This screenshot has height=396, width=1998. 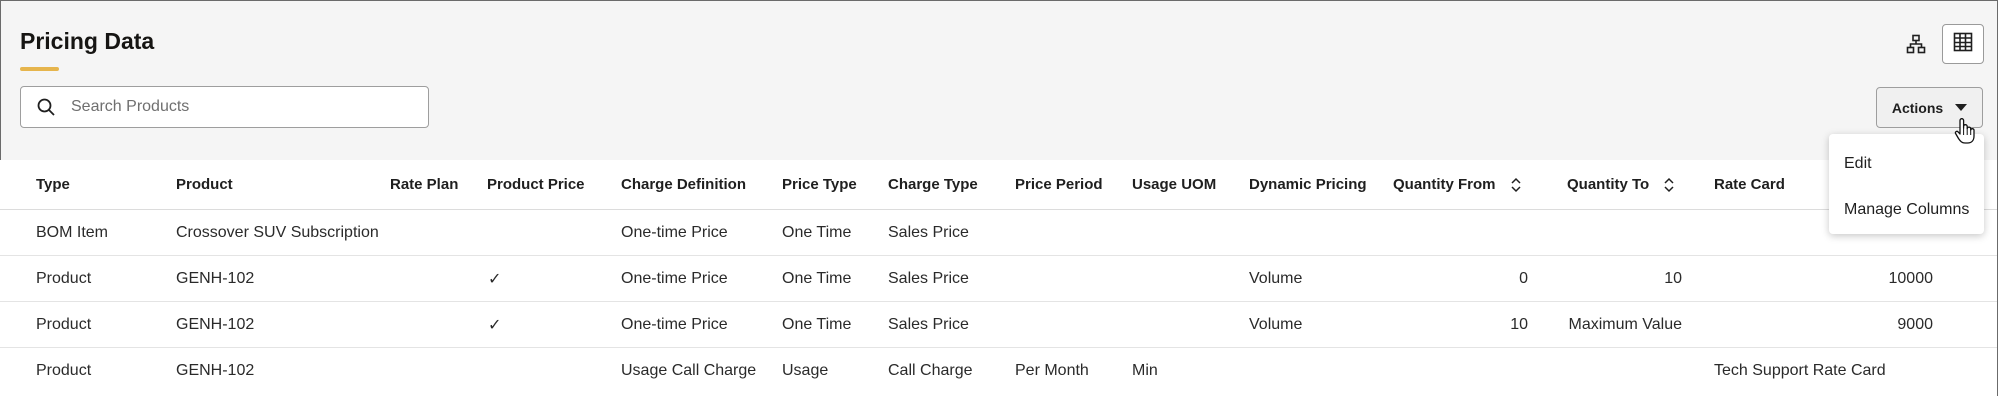 I want to click on column-header-price-type: Price Type, so click(x=819, y=184).